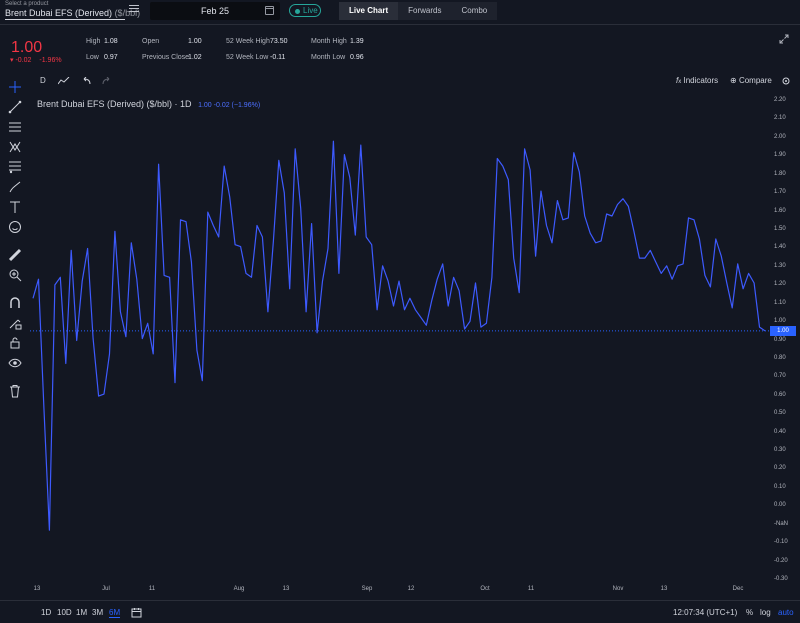 The height and width of the screenshot is (623, 800). What do you see at coordinates (781, 560) in the screenshot?
I see `y-tick-label: -0.20` at bounding box center [781, 560].